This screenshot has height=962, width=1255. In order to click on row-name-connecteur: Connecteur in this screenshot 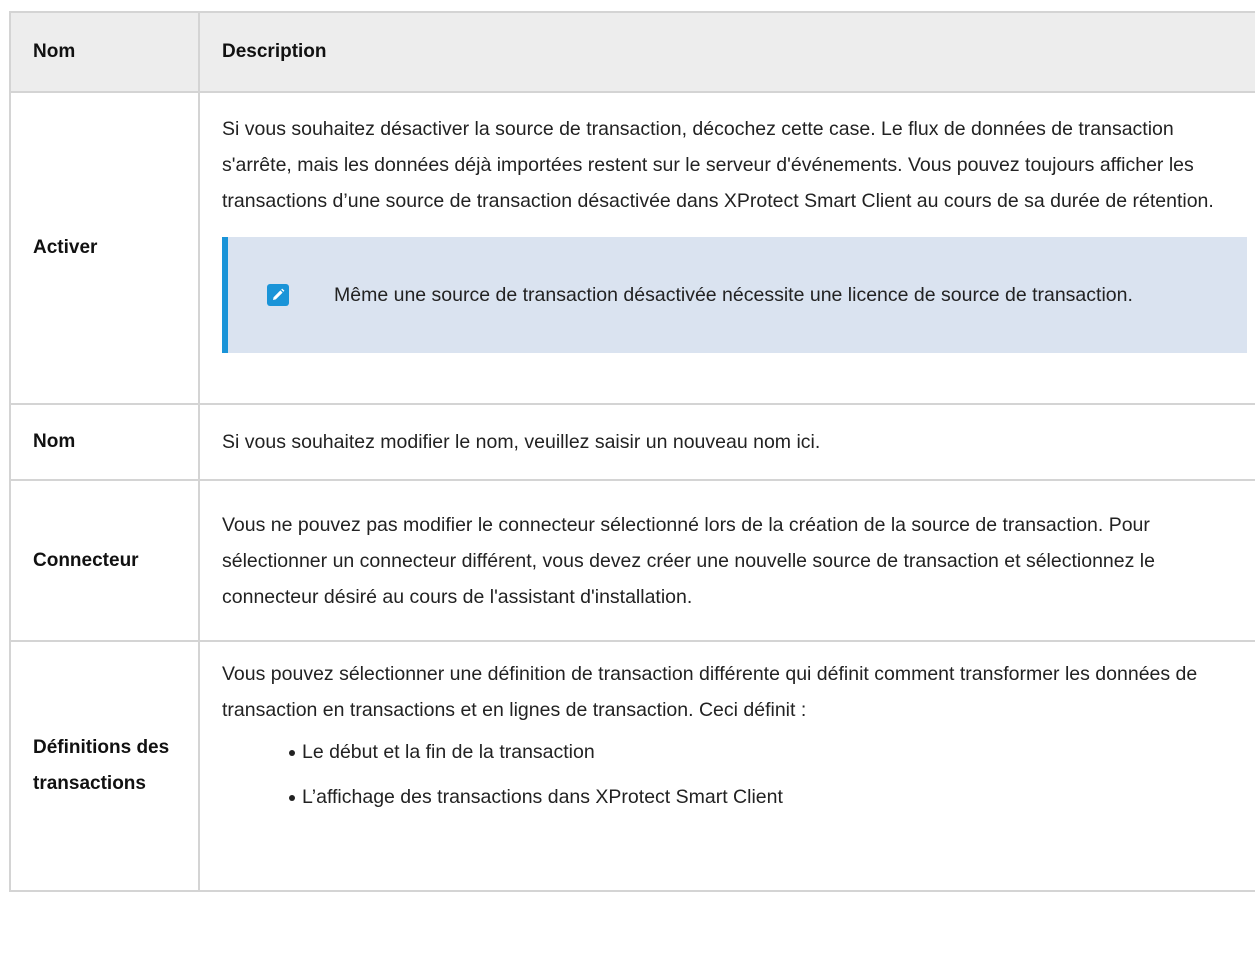, I will do `click(104, 560)`.